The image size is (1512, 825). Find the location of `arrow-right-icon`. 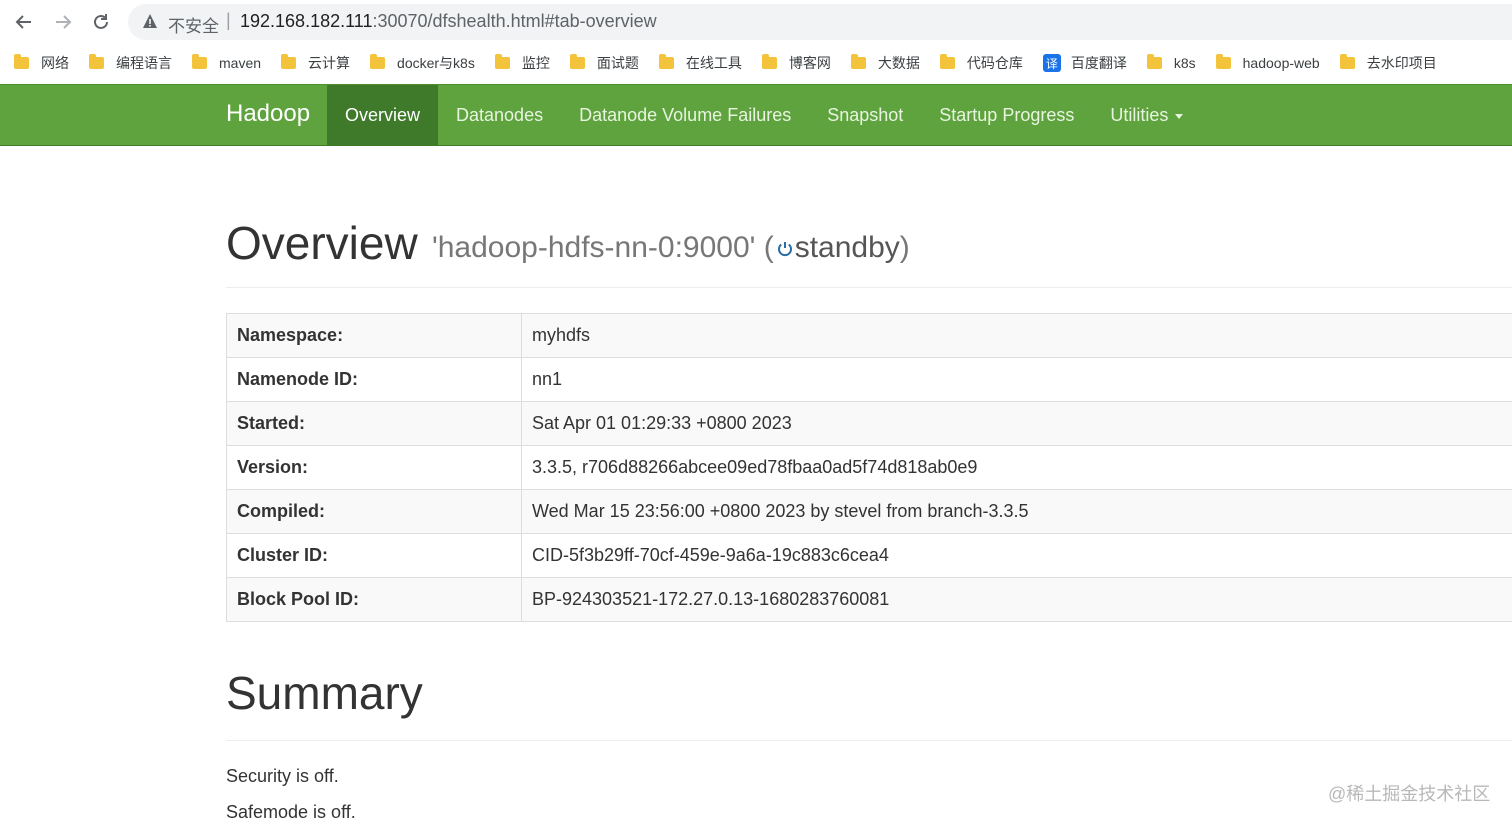

arrow-right-icon is located at coordinates (64, 22).